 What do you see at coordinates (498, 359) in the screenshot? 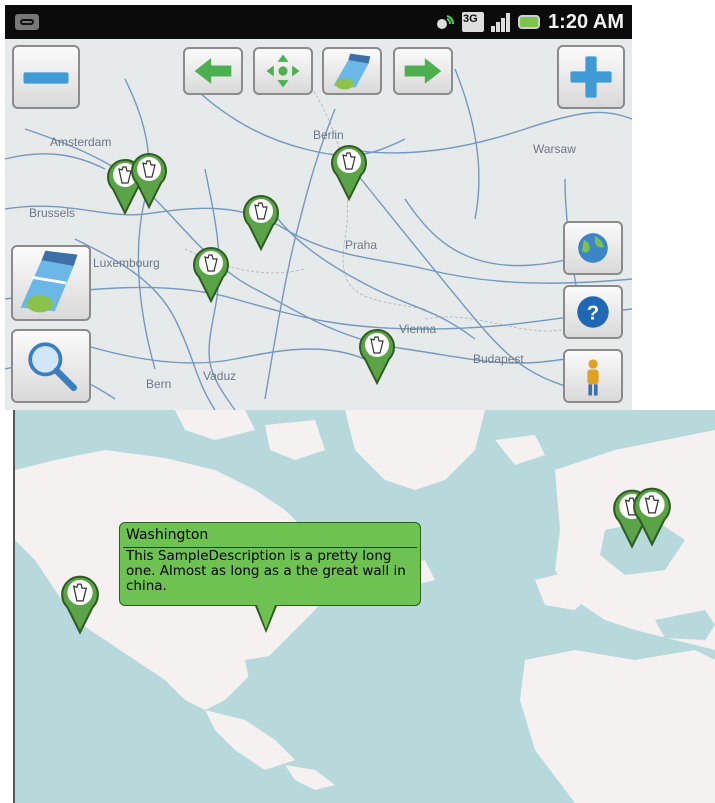
I see `city-label: Budapest` at bounding box center [498, 359].